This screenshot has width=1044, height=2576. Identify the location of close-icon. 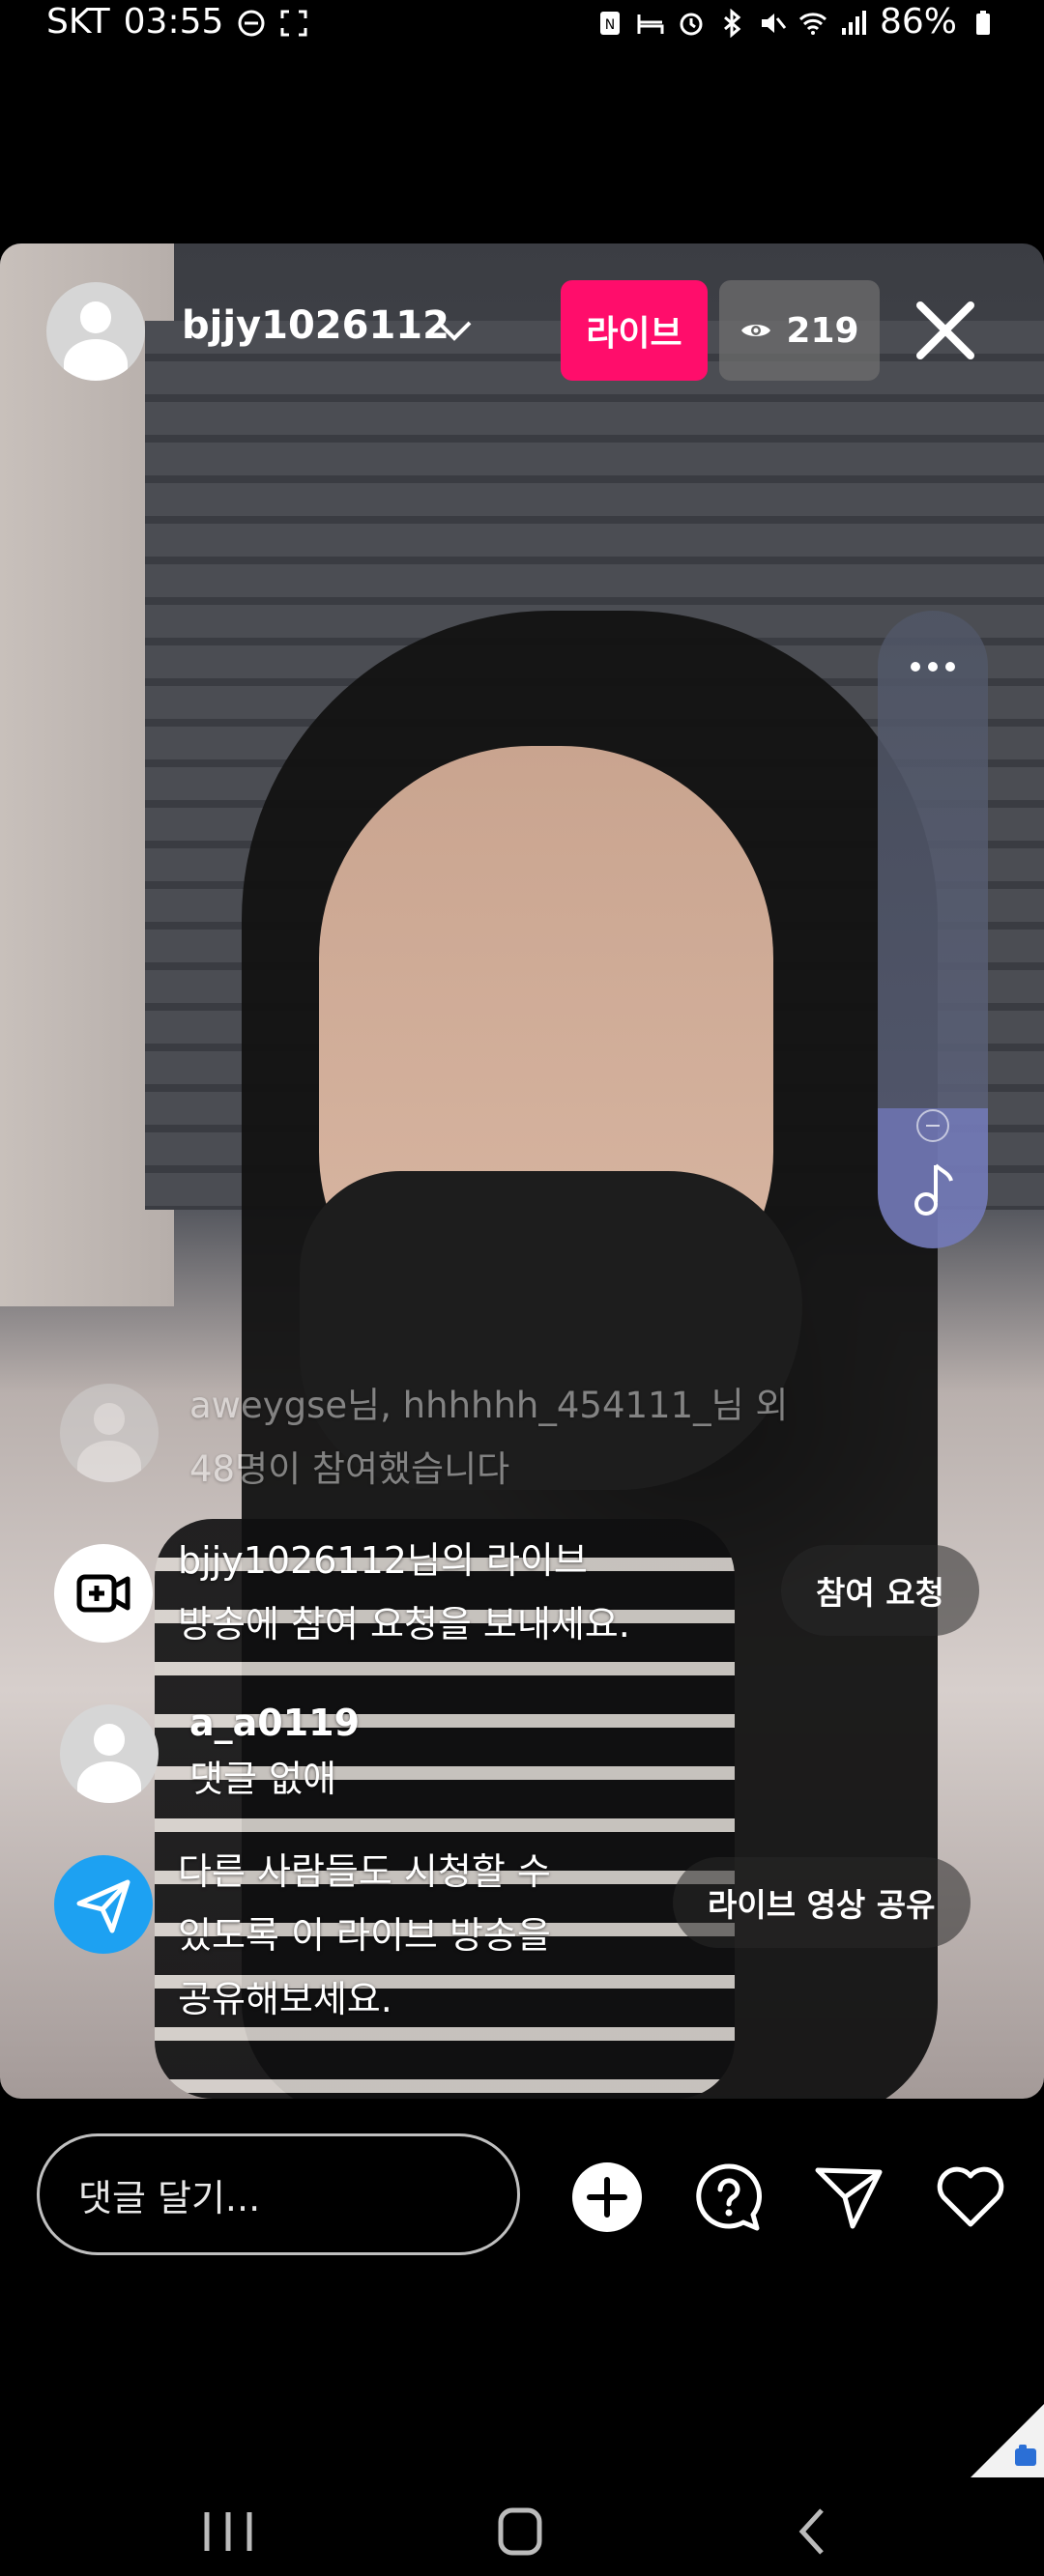
(945, 331).